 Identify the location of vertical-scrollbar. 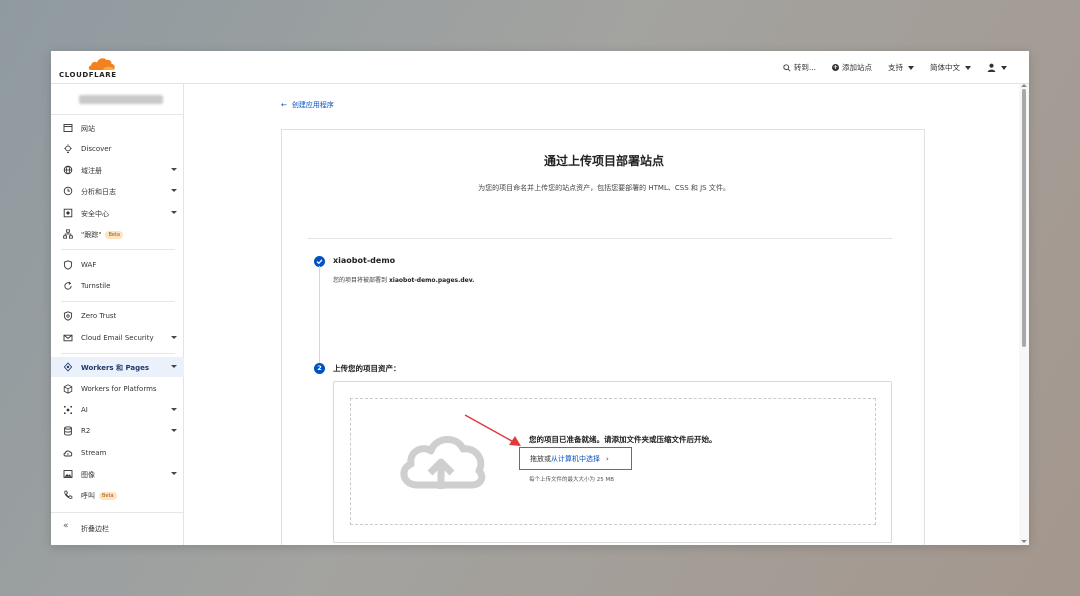
(1024, 314).